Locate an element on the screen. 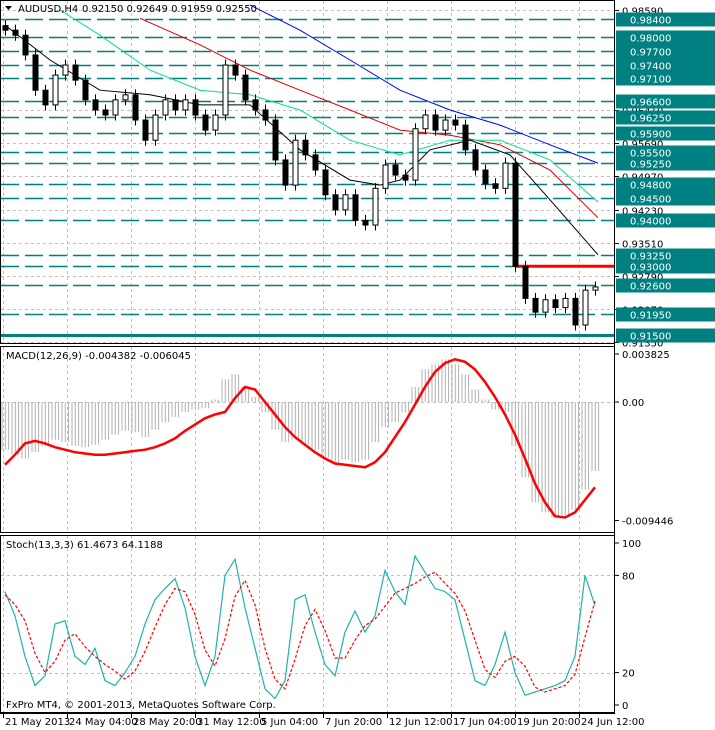 The image size is (715, 730). time-label: 19 Jun 20:00 is located at coordinates (549, 722).